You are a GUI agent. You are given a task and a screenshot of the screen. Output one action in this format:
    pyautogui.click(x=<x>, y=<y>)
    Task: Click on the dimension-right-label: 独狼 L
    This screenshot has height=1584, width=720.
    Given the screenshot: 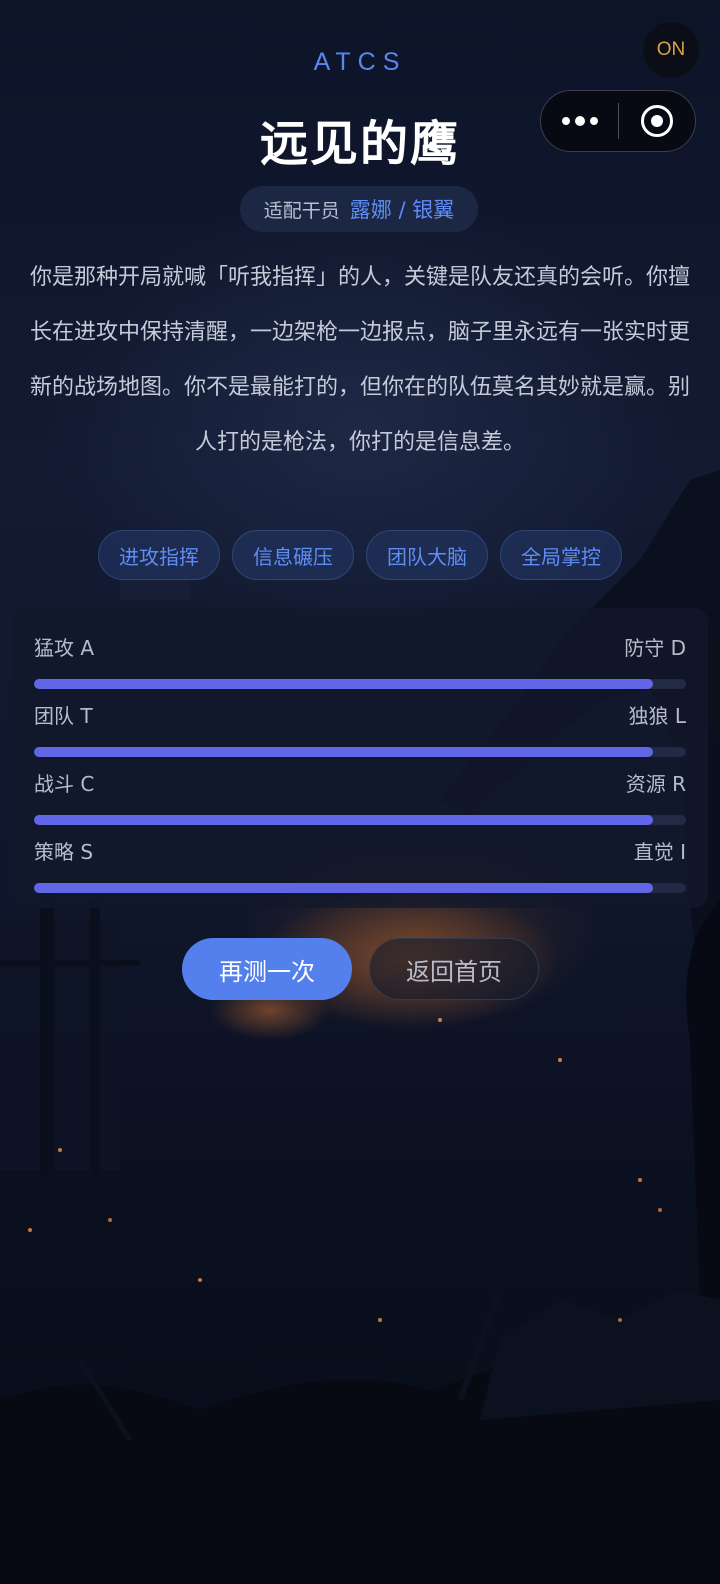 What is the action you would take?
    pyautogui.click(x=657, y=716)
    